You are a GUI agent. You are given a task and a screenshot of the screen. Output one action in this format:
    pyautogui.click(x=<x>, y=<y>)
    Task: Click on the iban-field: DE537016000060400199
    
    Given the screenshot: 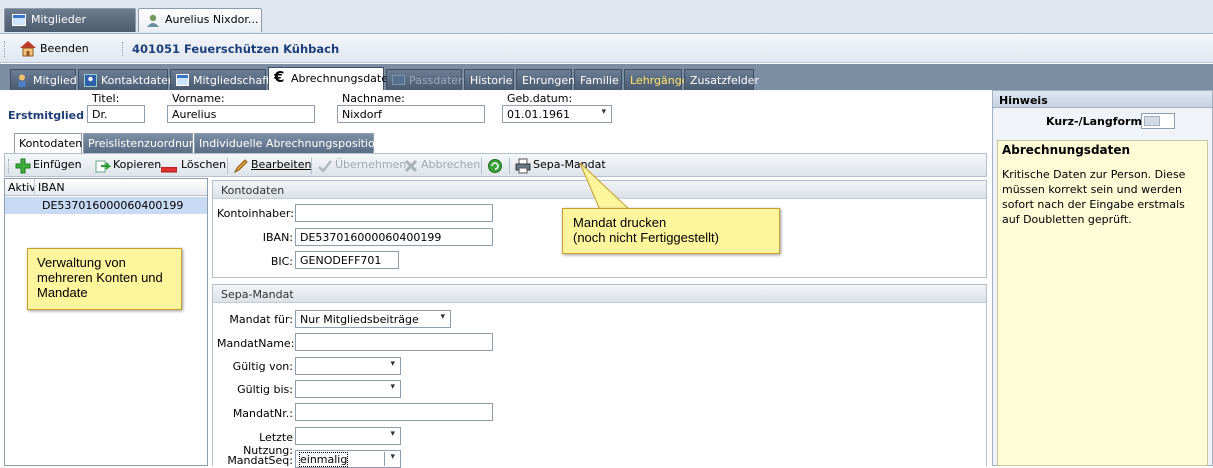 What is the action you would take?
    pyautogui.click(x=394, y=237)
    